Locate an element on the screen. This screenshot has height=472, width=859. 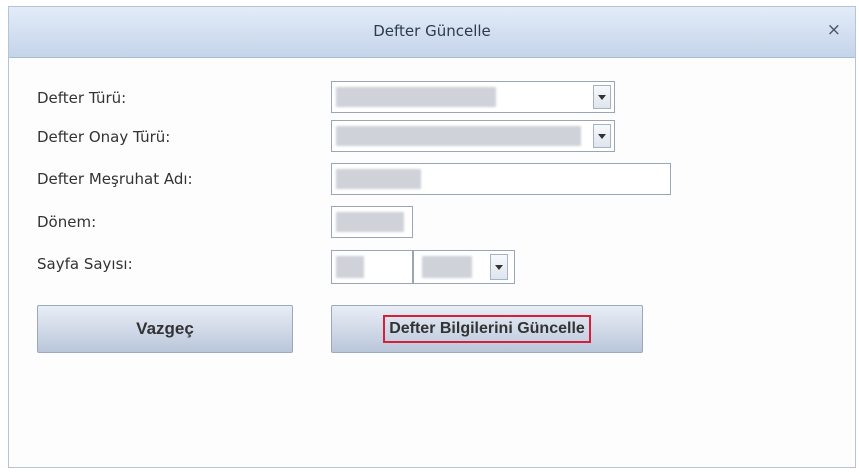
defter-turu-select is located at coordinates (473, 97).